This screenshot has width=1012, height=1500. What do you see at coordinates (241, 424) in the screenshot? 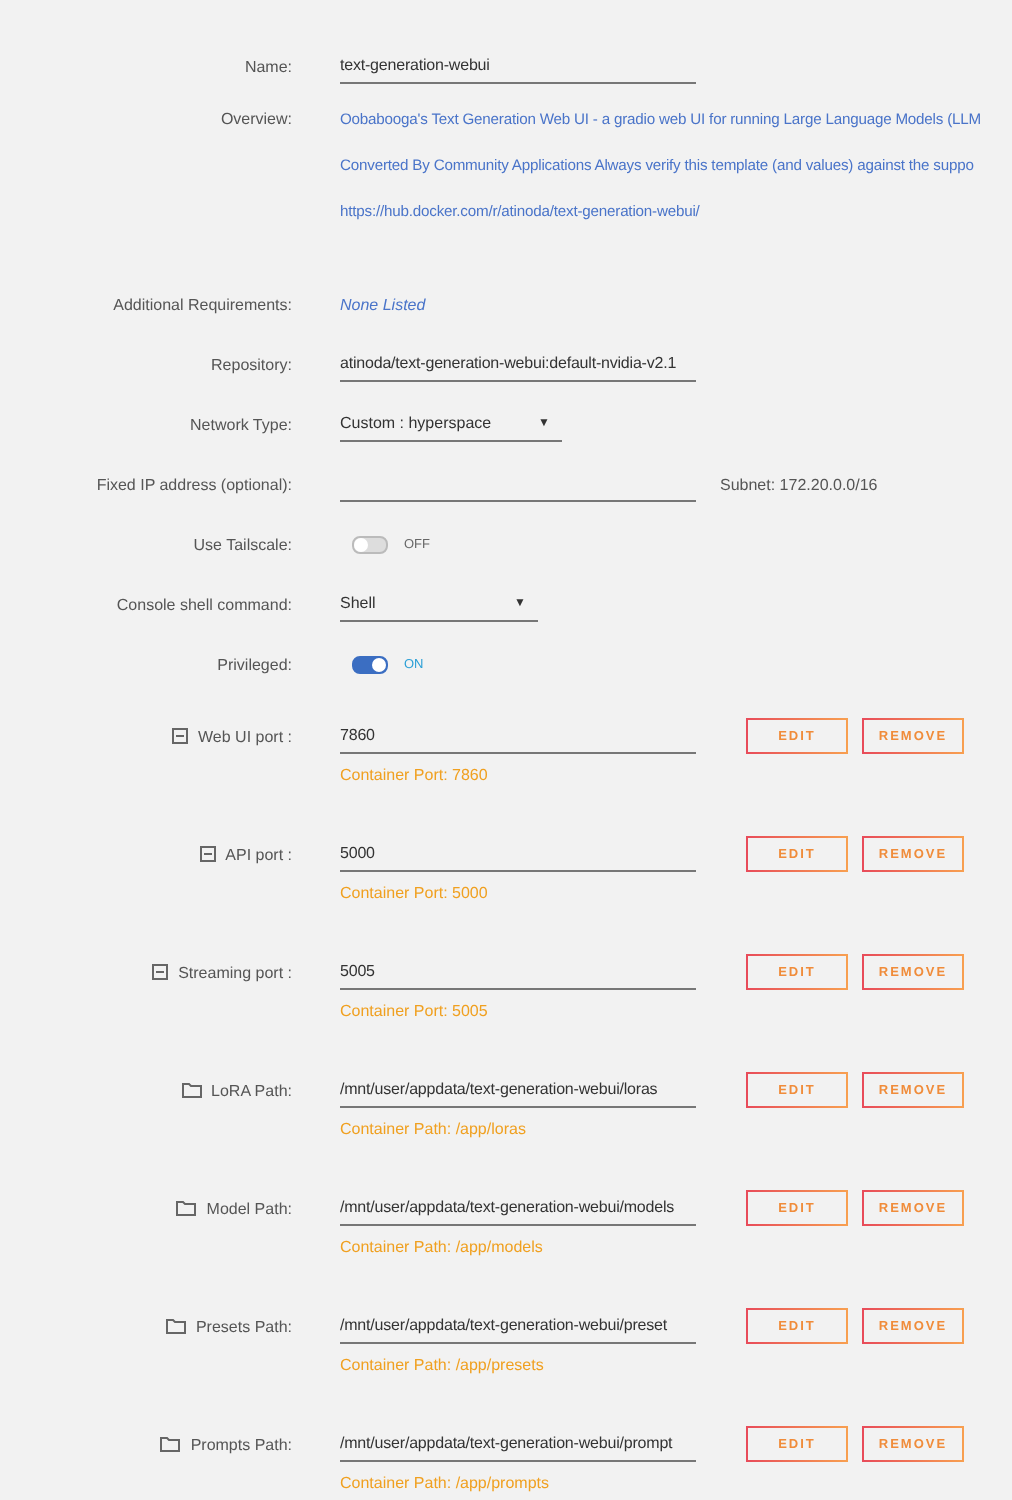
I see `field-label: Network Type:` at bounding box center [241, 424].